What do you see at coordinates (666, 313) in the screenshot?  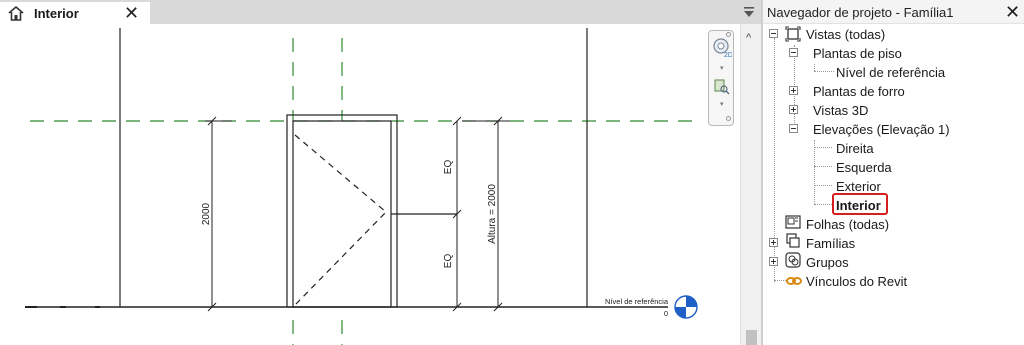 I see `level-value-text: 0` at bounding box center [666, 313].